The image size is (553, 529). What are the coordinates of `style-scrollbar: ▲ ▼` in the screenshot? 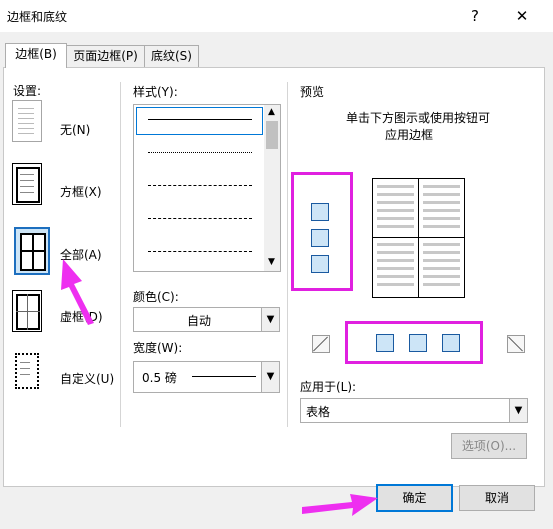 It's located at (272, 188).